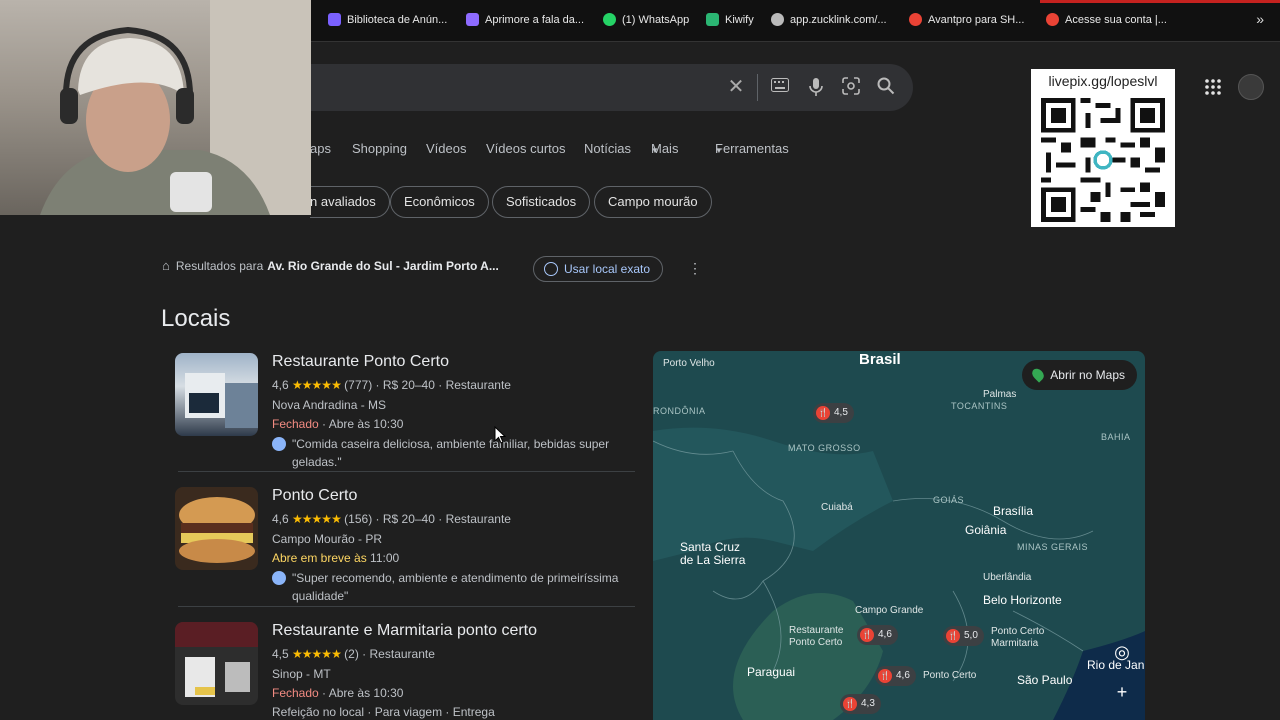 The height and width of the screenshot is (720, 1280). Describe the element at coordinates (689, 363) in the screenshot. I see `map-label: Porto Velho` at that location.